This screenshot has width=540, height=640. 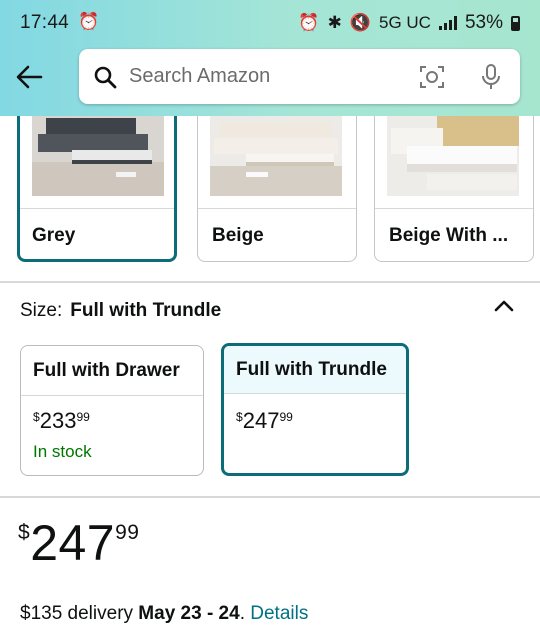 I want to click on chevron-up-icon, so click(x=504, y=308).